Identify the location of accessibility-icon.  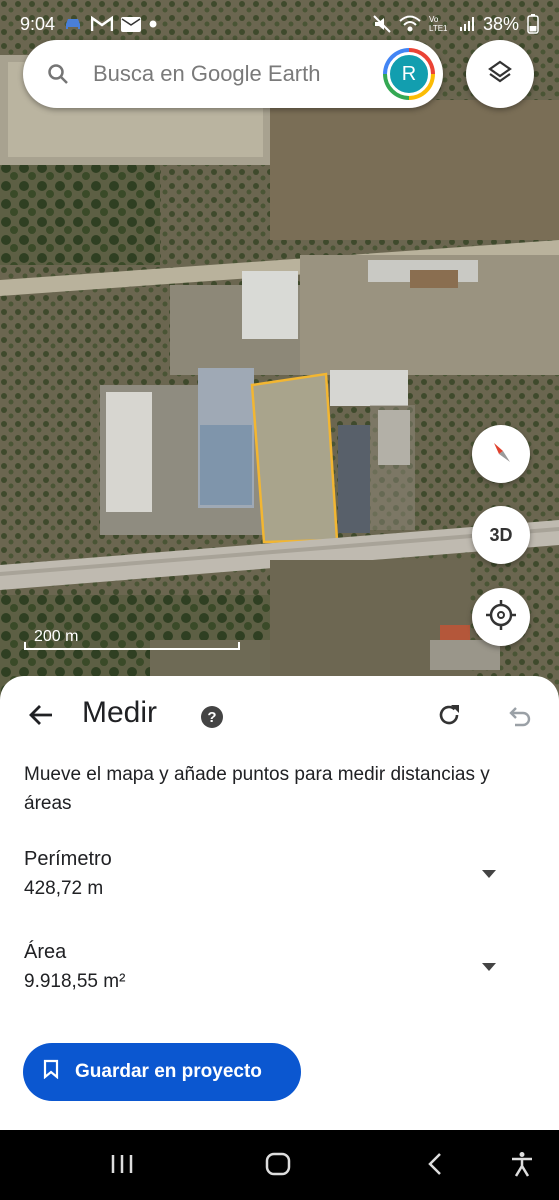
(522, 1166).